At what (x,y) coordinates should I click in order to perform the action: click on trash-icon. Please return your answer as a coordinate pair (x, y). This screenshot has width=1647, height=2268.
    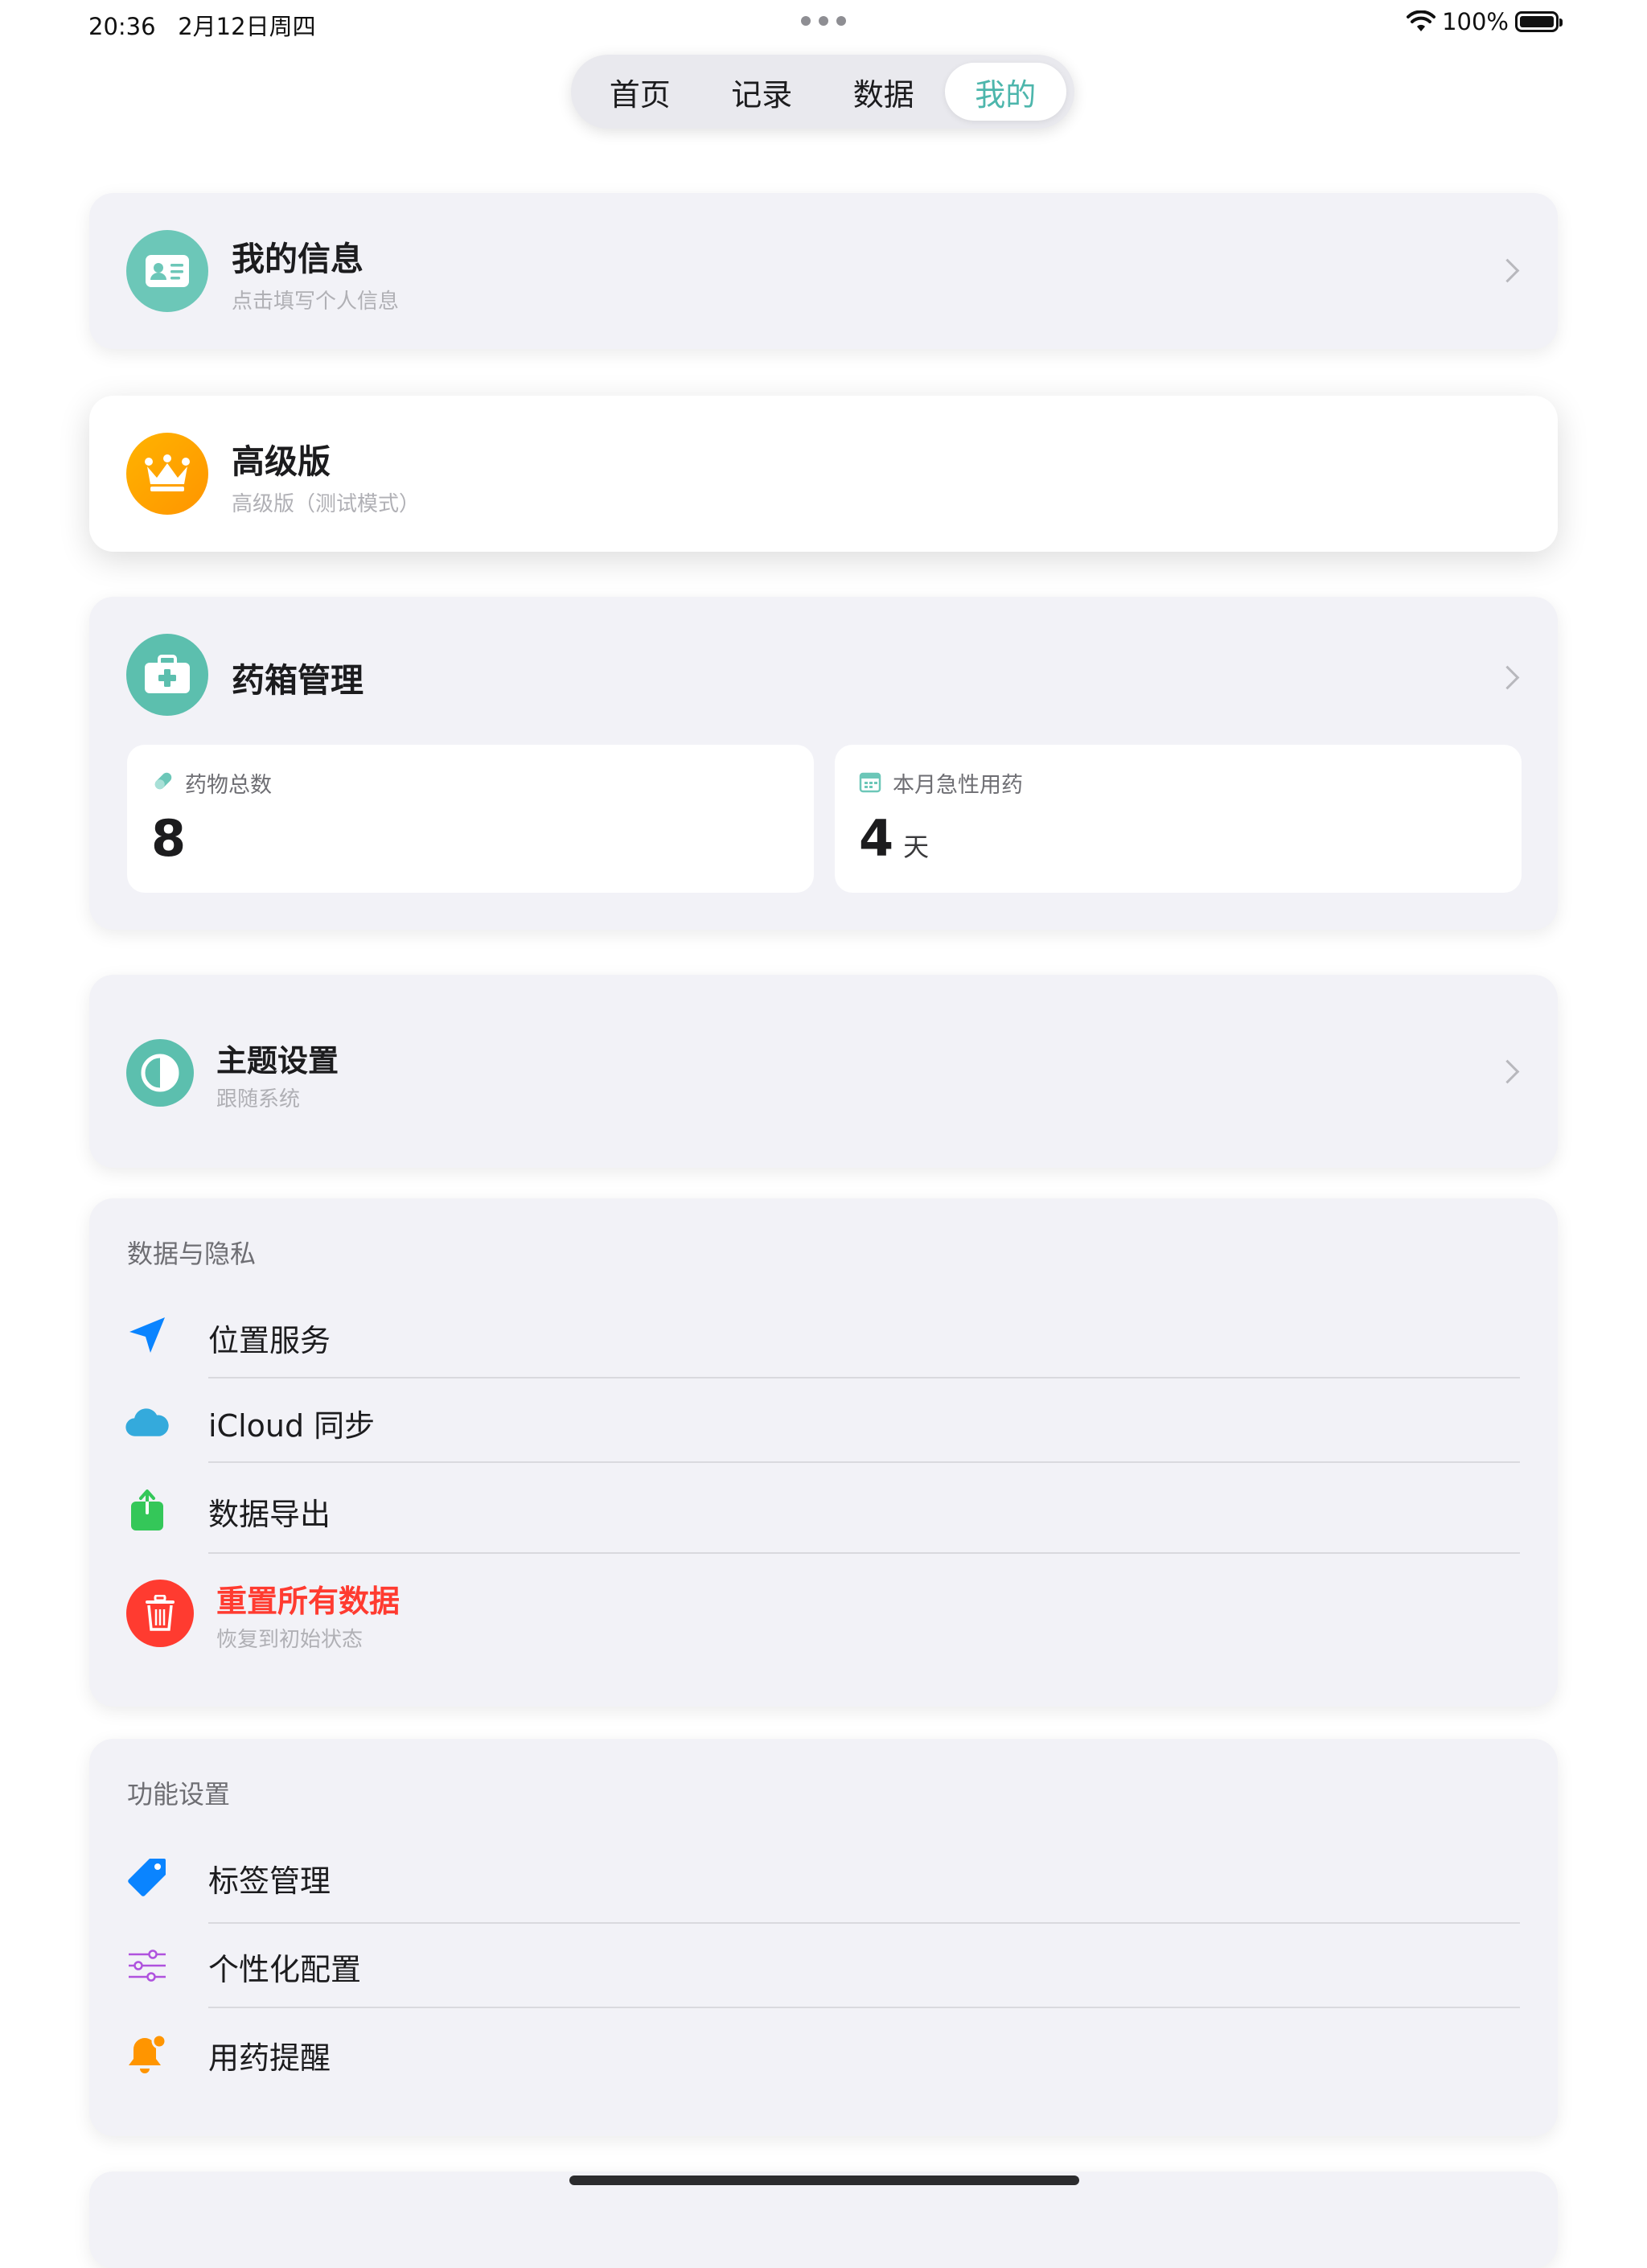
    Looking at the image, I should click on (160, 1614).